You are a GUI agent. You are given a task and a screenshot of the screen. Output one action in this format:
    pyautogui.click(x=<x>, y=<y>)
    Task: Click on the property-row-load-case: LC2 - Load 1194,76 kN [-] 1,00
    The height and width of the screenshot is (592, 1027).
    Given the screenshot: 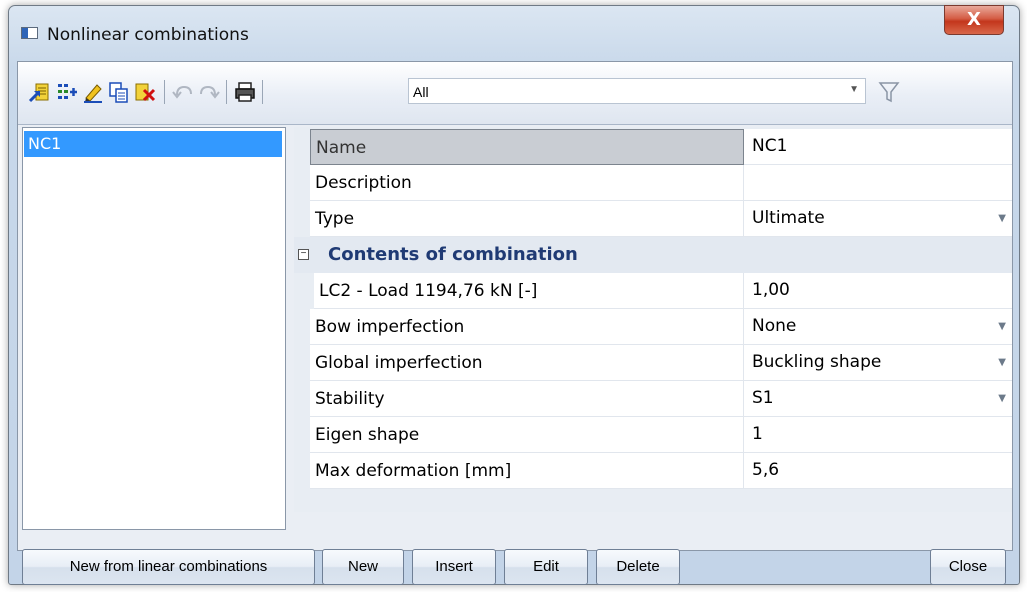 What is the action you would take?
    pyautogui.click(x=661, y=291)
    